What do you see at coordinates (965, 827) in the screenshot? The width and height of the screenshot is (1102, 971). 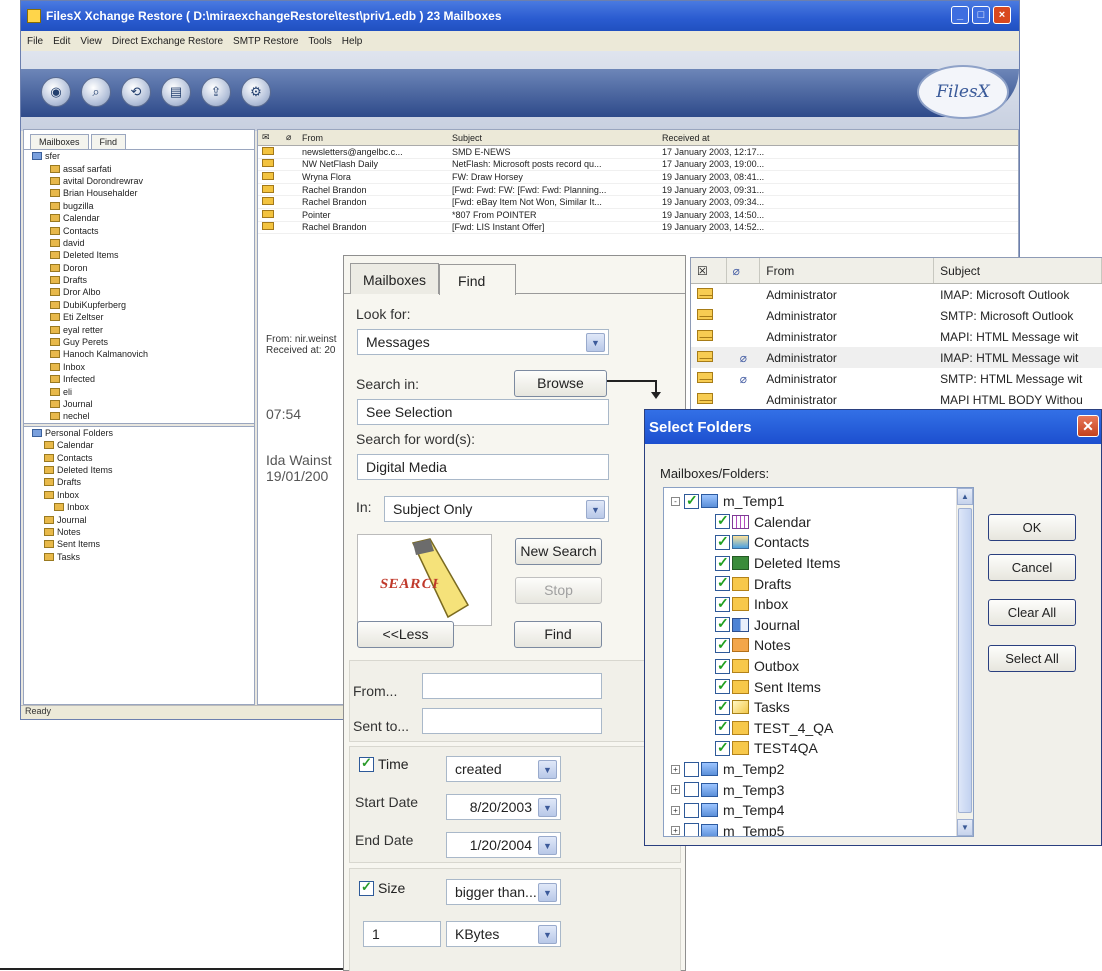 I see `scroll-down-icon: ▼` at bounding box center [965, 827].